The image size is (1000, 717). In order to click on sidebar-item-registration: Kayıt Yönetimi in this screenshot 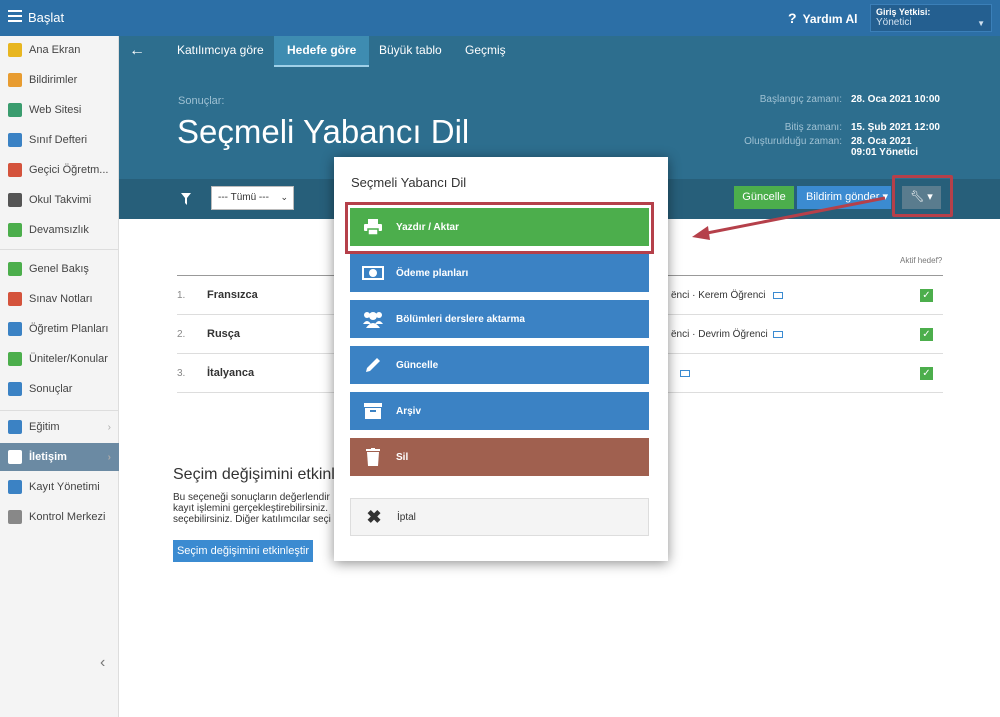, I will do `click(59, 487)`.